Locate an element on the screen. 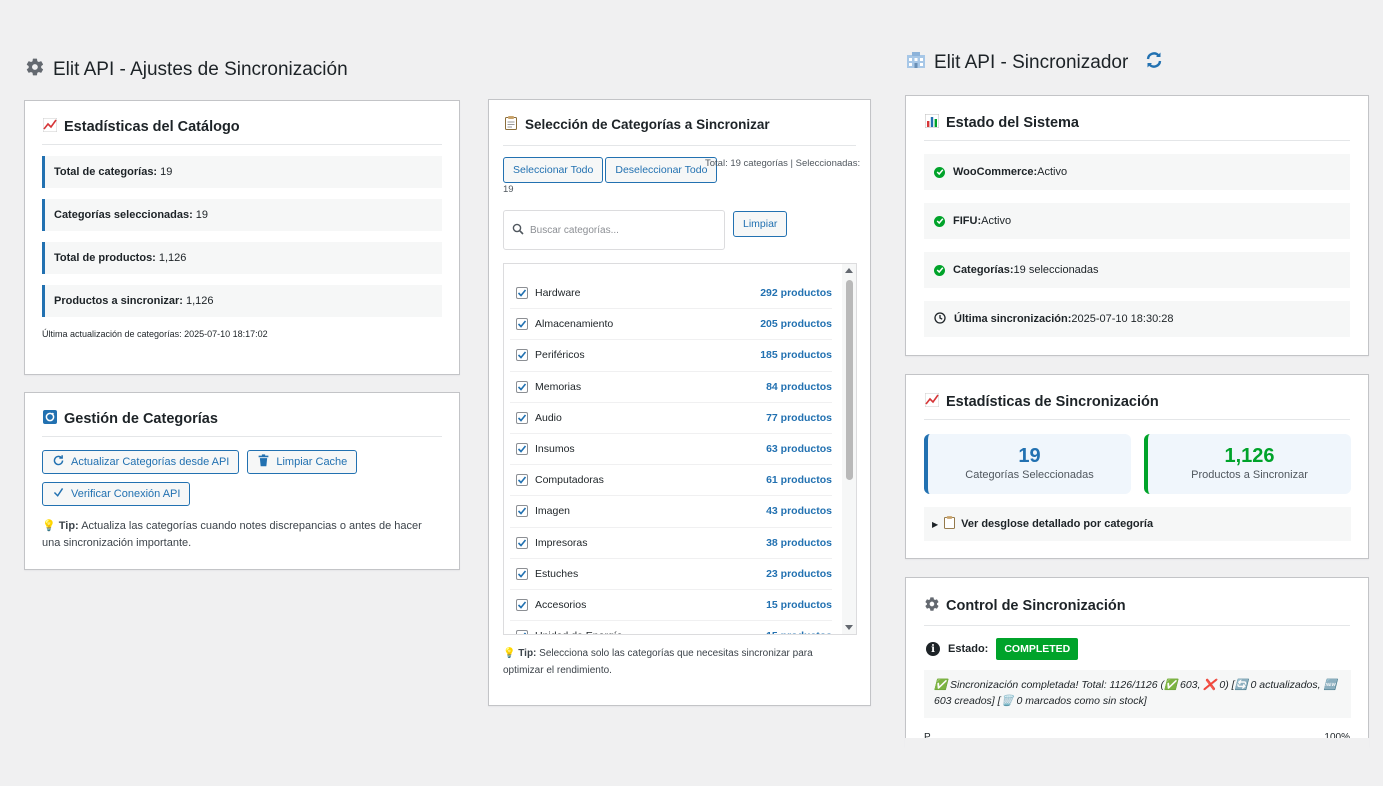 This screenshot has width=1383, height=786. category-count: 77 productos is located at coordinates (799, 418).